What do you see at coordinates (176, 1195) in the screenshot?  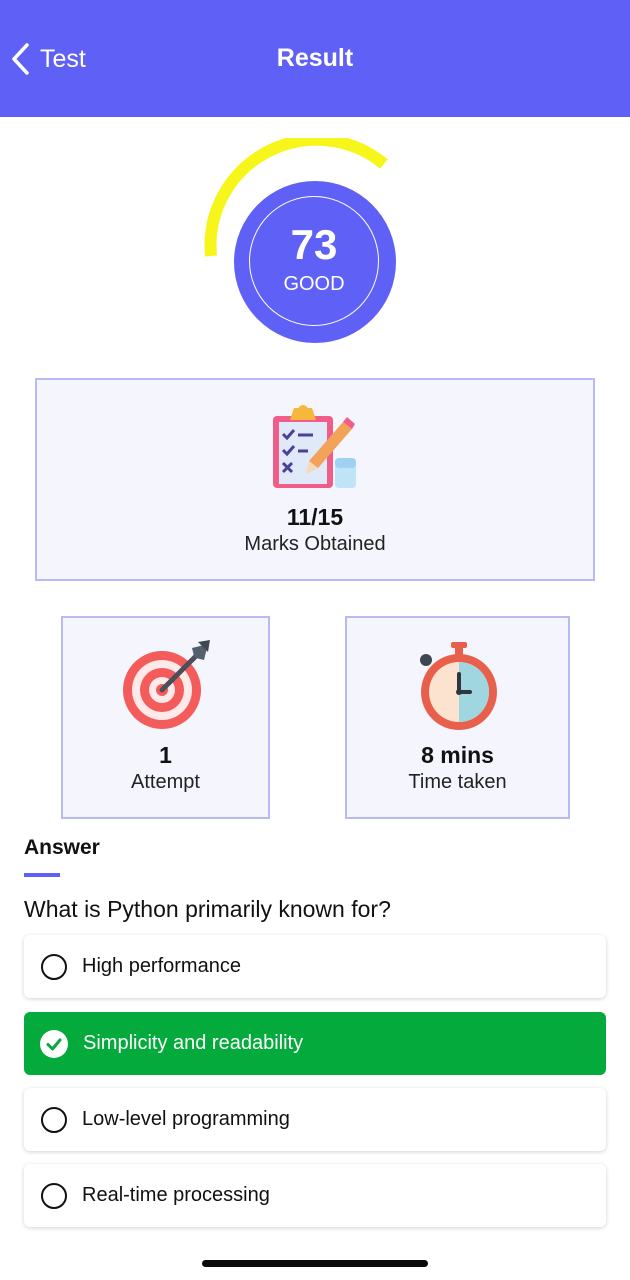 I see `answer-option-label: Real-time processing` at bounding box center [176, 1195].